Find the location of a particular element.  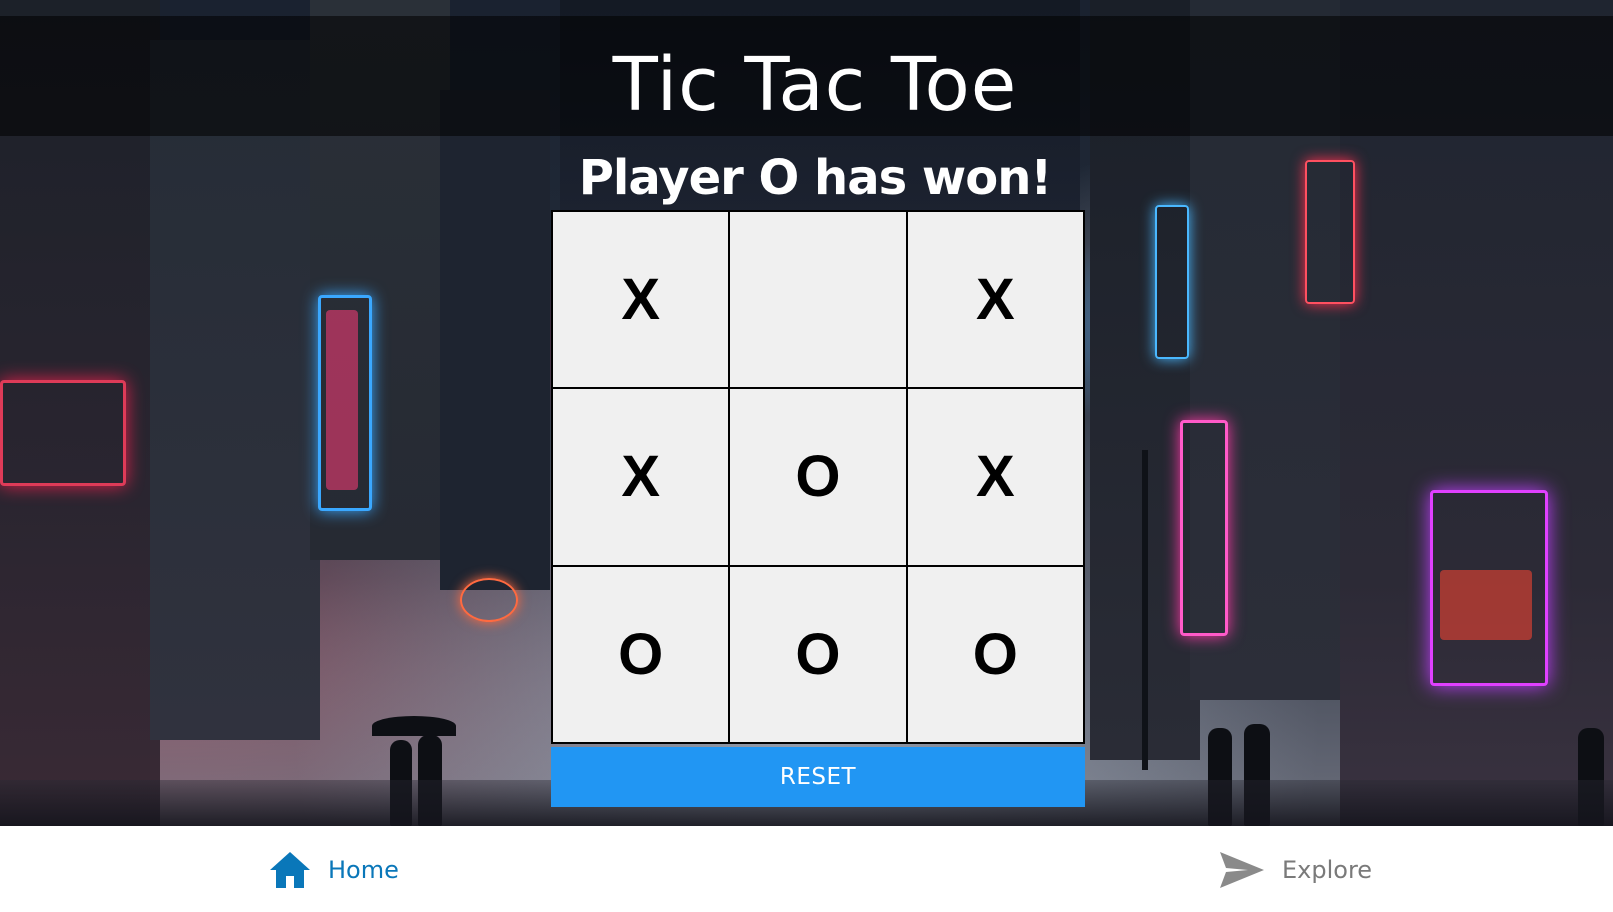

nav-explore-label: Explore is located at coordinates (1327, 870).